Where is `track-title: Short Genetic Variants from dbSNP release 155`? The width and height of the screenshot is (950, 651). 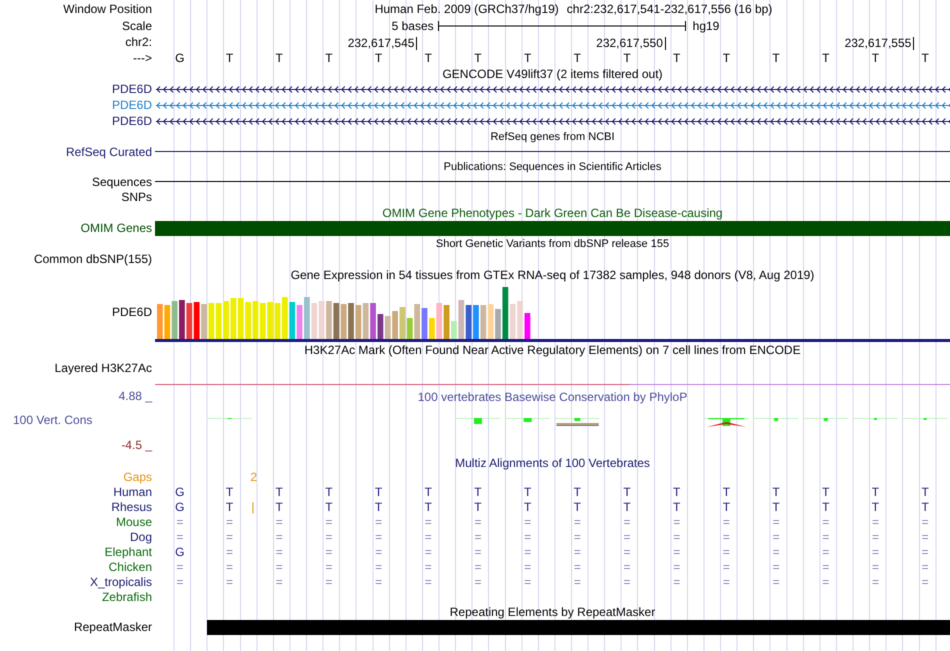
track-title: Short Genetic Variants from dbSNP release 155 is located at coordinates (553, 244).